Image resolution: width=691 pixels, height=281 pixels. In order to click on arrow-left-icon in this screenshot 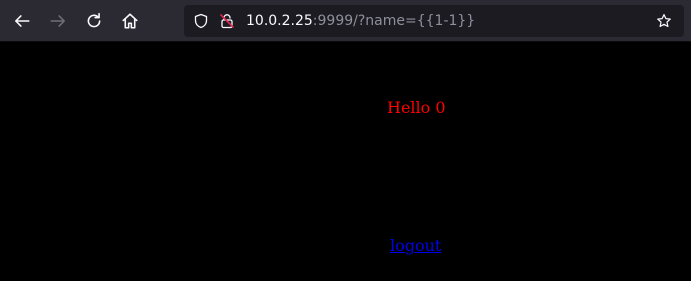, I will do `click(22, 21)`.